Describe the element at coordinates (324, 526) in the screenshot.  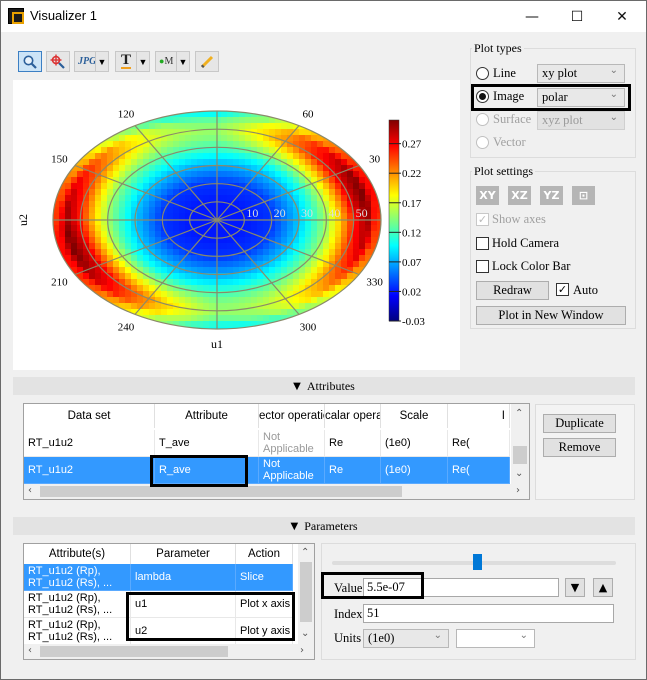
I see `parameters-section-toggle: ▼ Parameters` at that location.